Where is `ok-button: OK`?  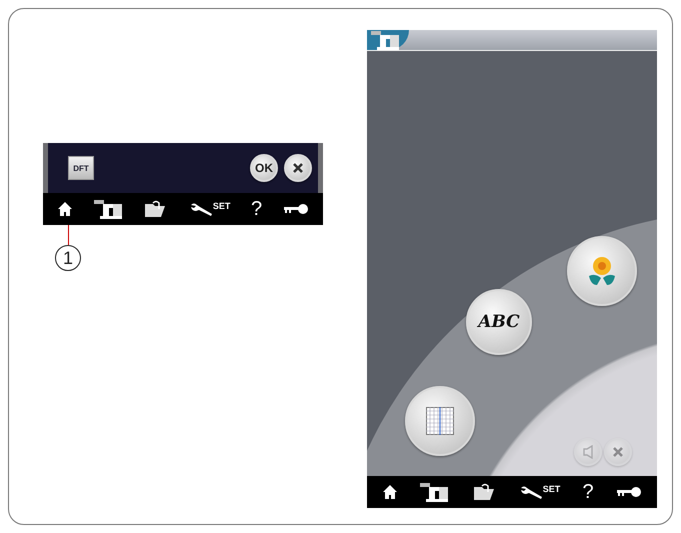
ok-button: OK is located at coordinates (264, 168).